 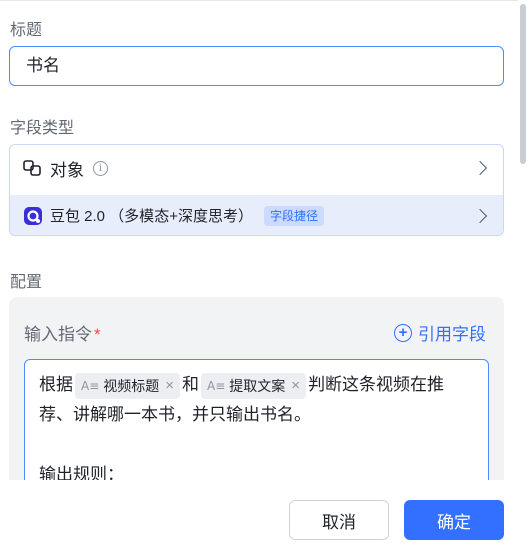 I want to click on field-chip: A≡ 视频标题 ×, so click(x=128, y=386).